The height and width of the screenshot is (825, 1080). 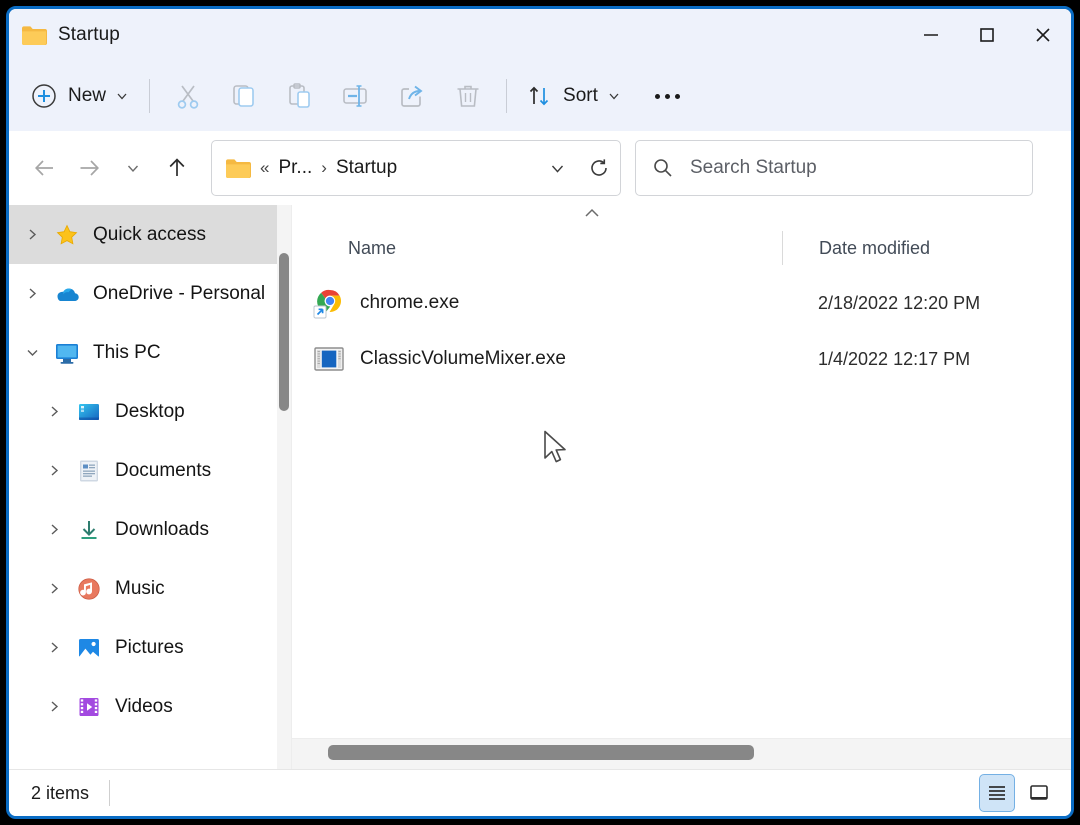 What do you see at coordinates (840, 168) in the screenshot?
I see `search-input` at bounding box center [840, 168].